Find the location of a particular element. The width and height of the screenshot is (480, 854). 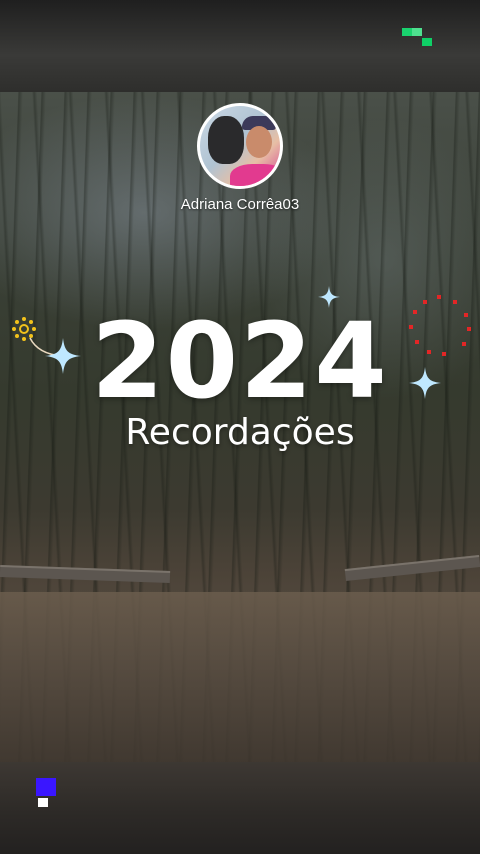

bottom-logo-icon is located at coordinates (46, 792).